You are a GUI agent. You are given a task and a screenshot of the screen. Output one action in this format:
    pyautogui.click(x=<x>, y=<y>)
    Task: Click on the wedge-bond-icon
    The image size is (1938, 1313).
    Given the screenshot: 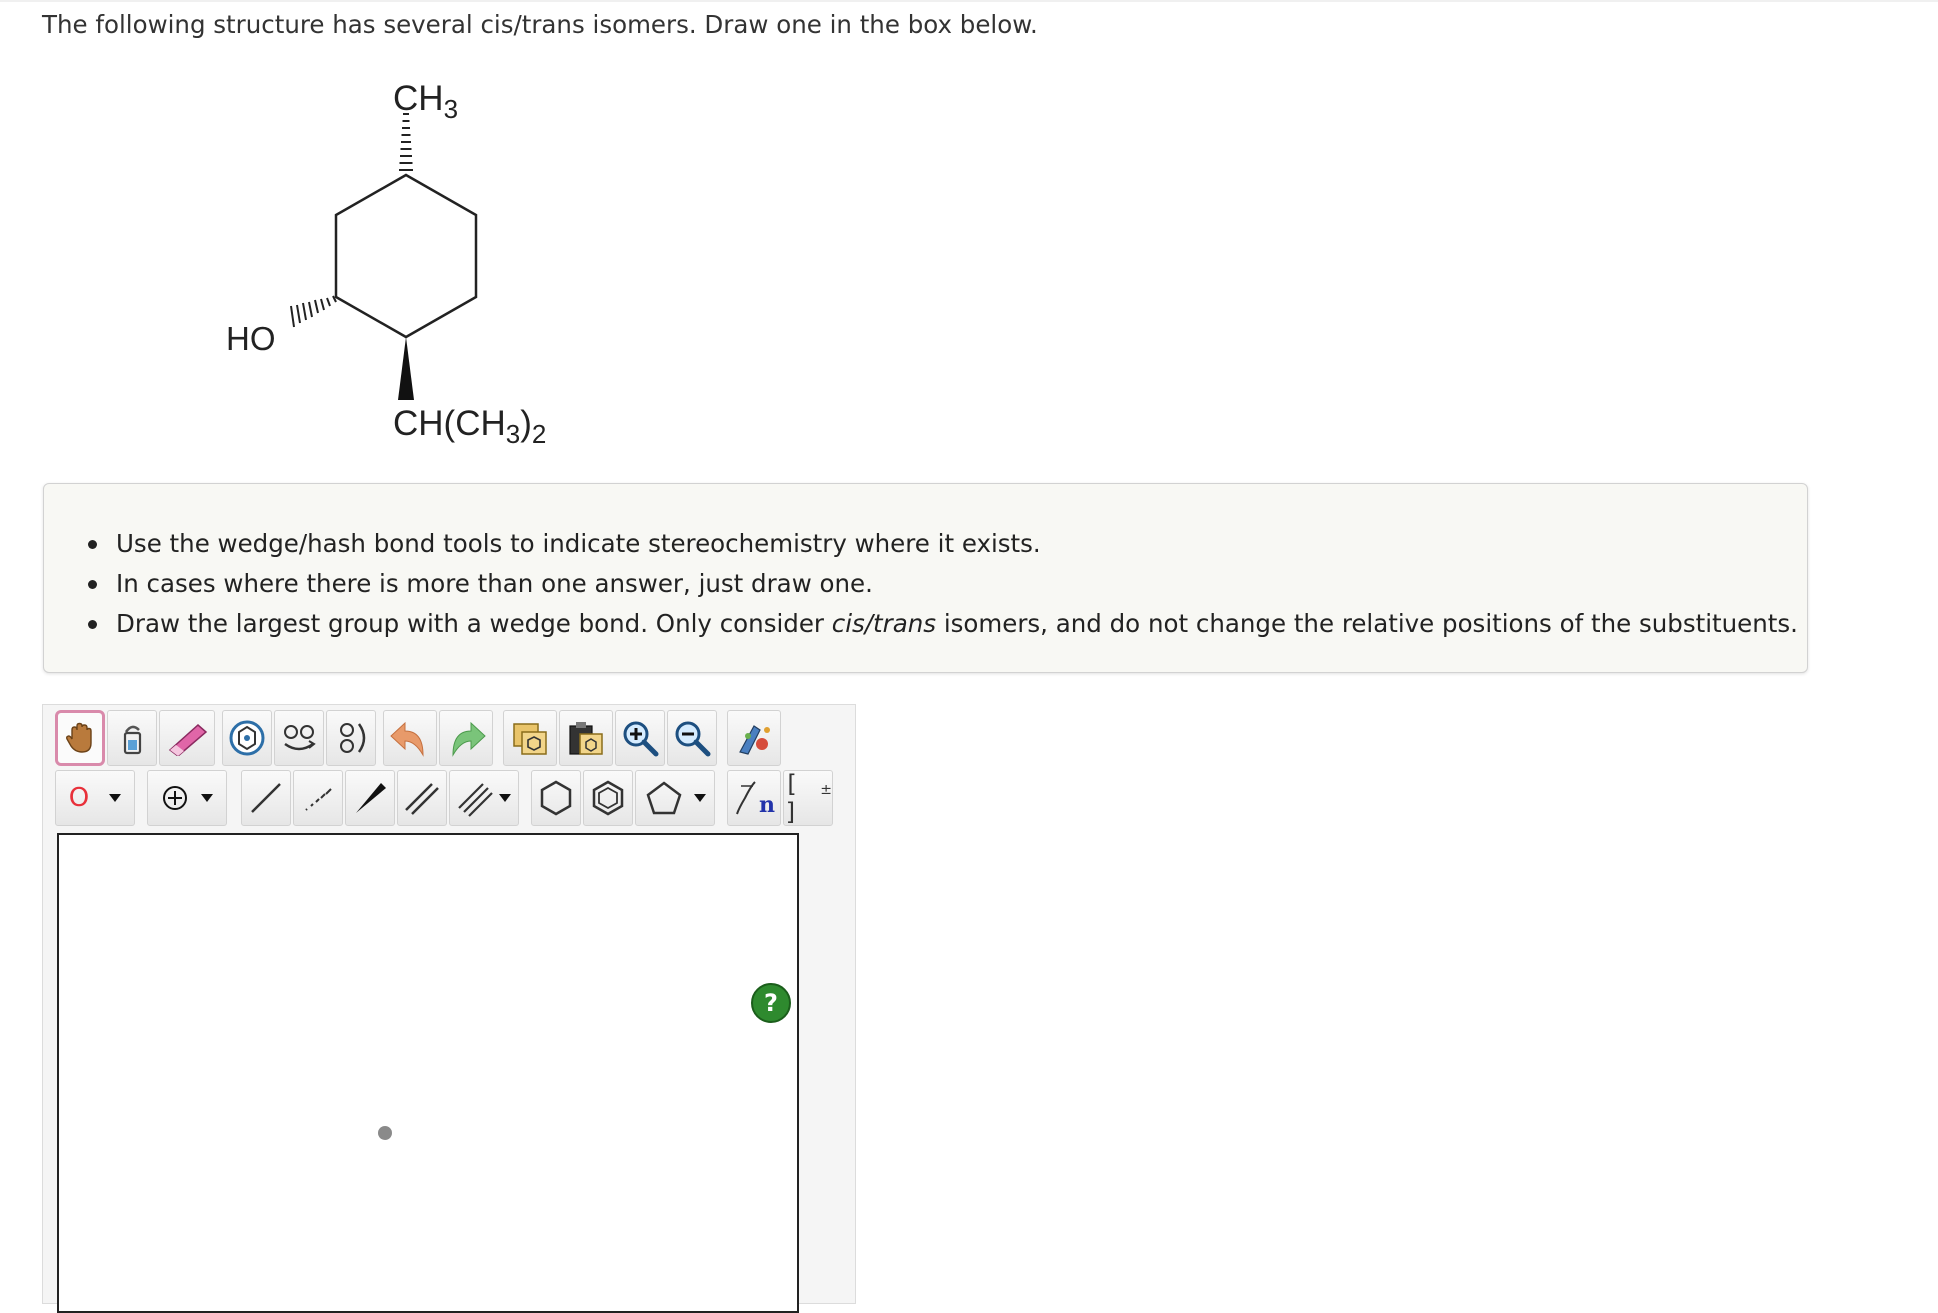 What is the action you would take?
    pyautogui.click(x=371, y=798)
    